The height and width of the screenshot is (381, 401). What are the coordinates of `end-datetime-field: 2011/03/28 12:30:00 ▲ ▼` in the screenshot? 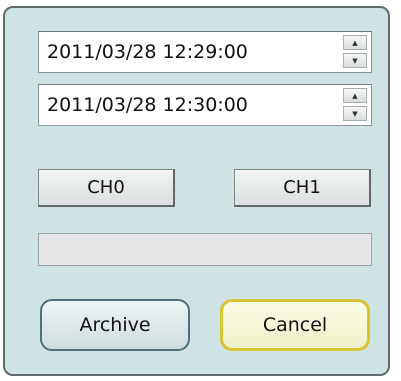 It's located at (205, 105).